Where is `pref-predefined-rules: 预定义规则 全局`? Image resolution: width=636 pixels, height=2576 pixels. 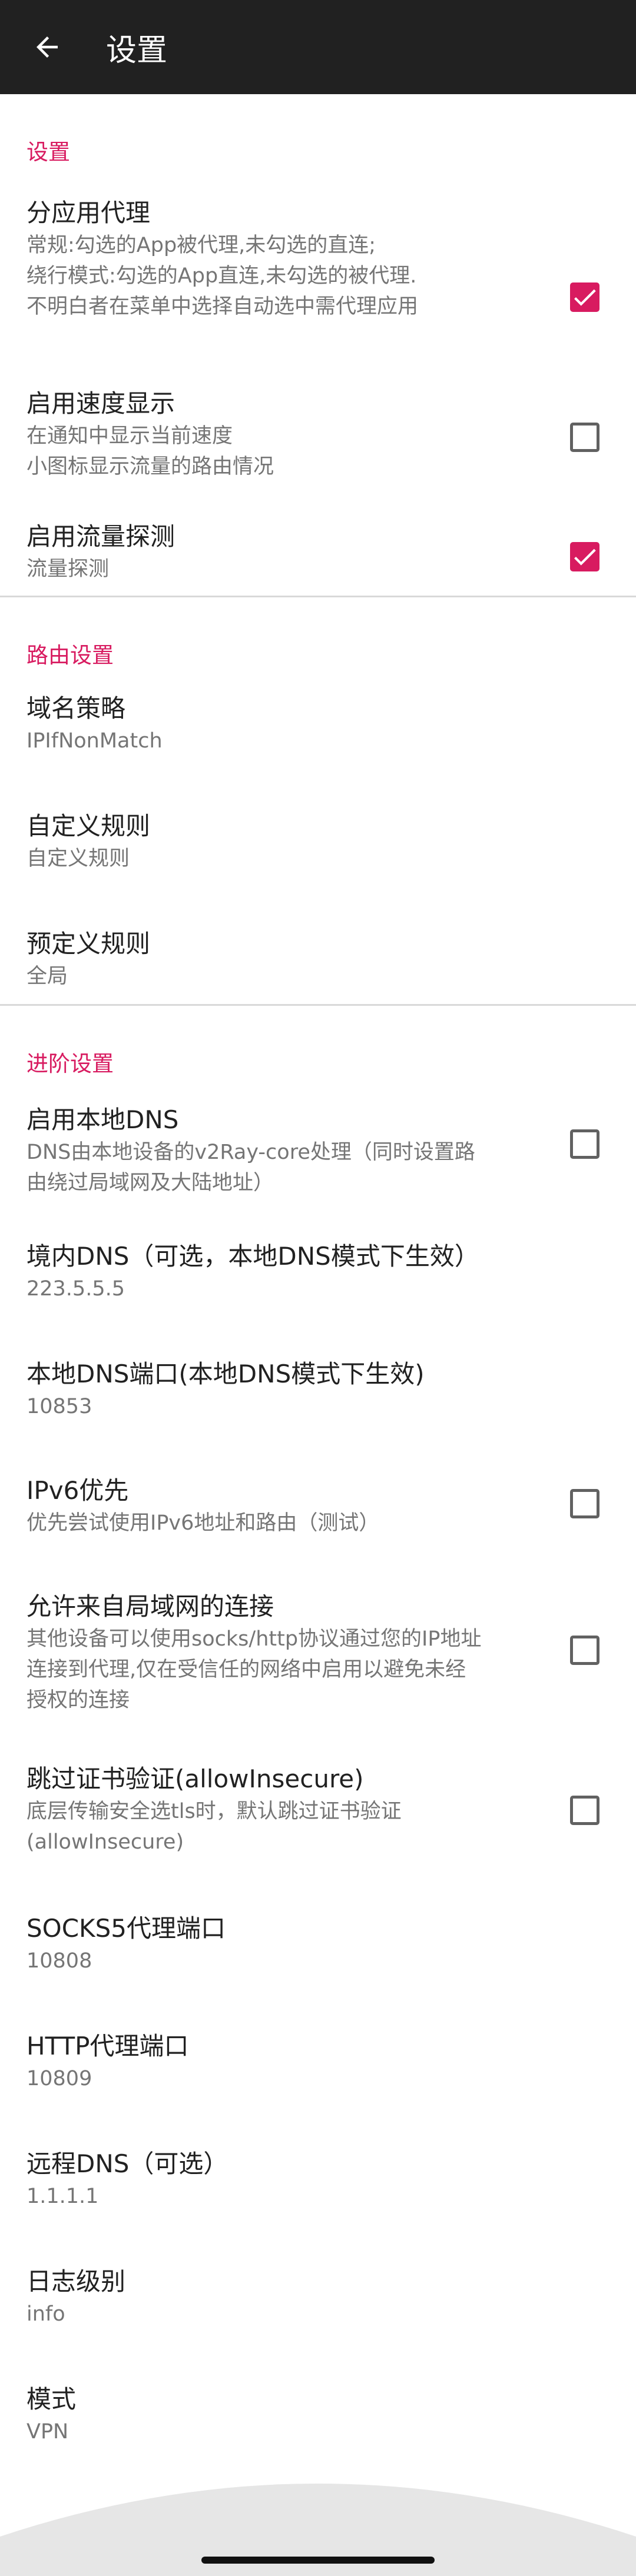
pref-predefined-rules: 预定义规则 全局 is located at coordinates (318, 957).